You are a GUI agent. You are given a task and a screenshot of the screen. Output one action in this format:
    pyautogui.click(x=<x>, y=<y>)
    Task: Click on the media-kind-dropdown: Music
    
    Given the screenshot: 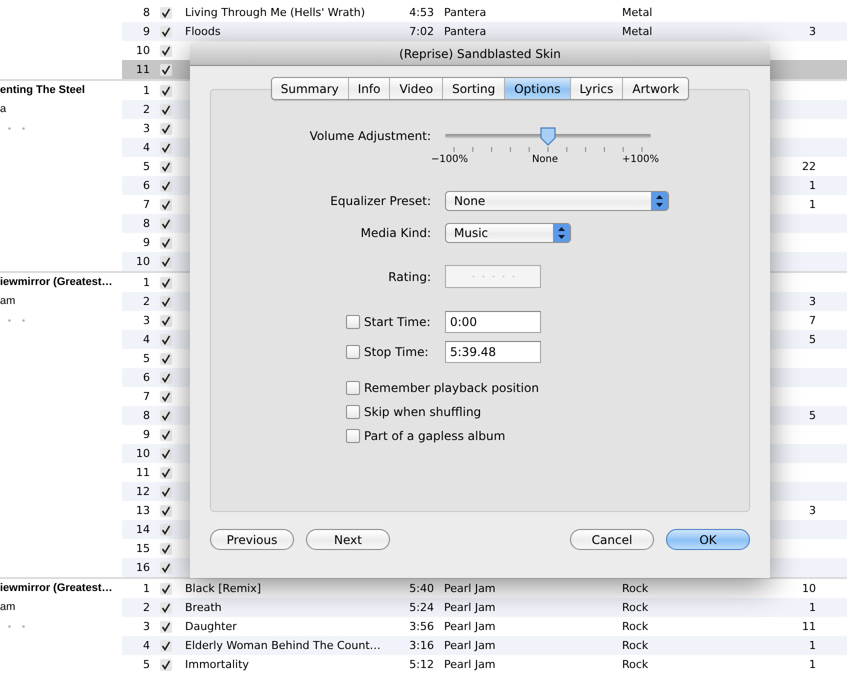 What is the action you would take?
    pyautogui.click(x=508, y=233)
    